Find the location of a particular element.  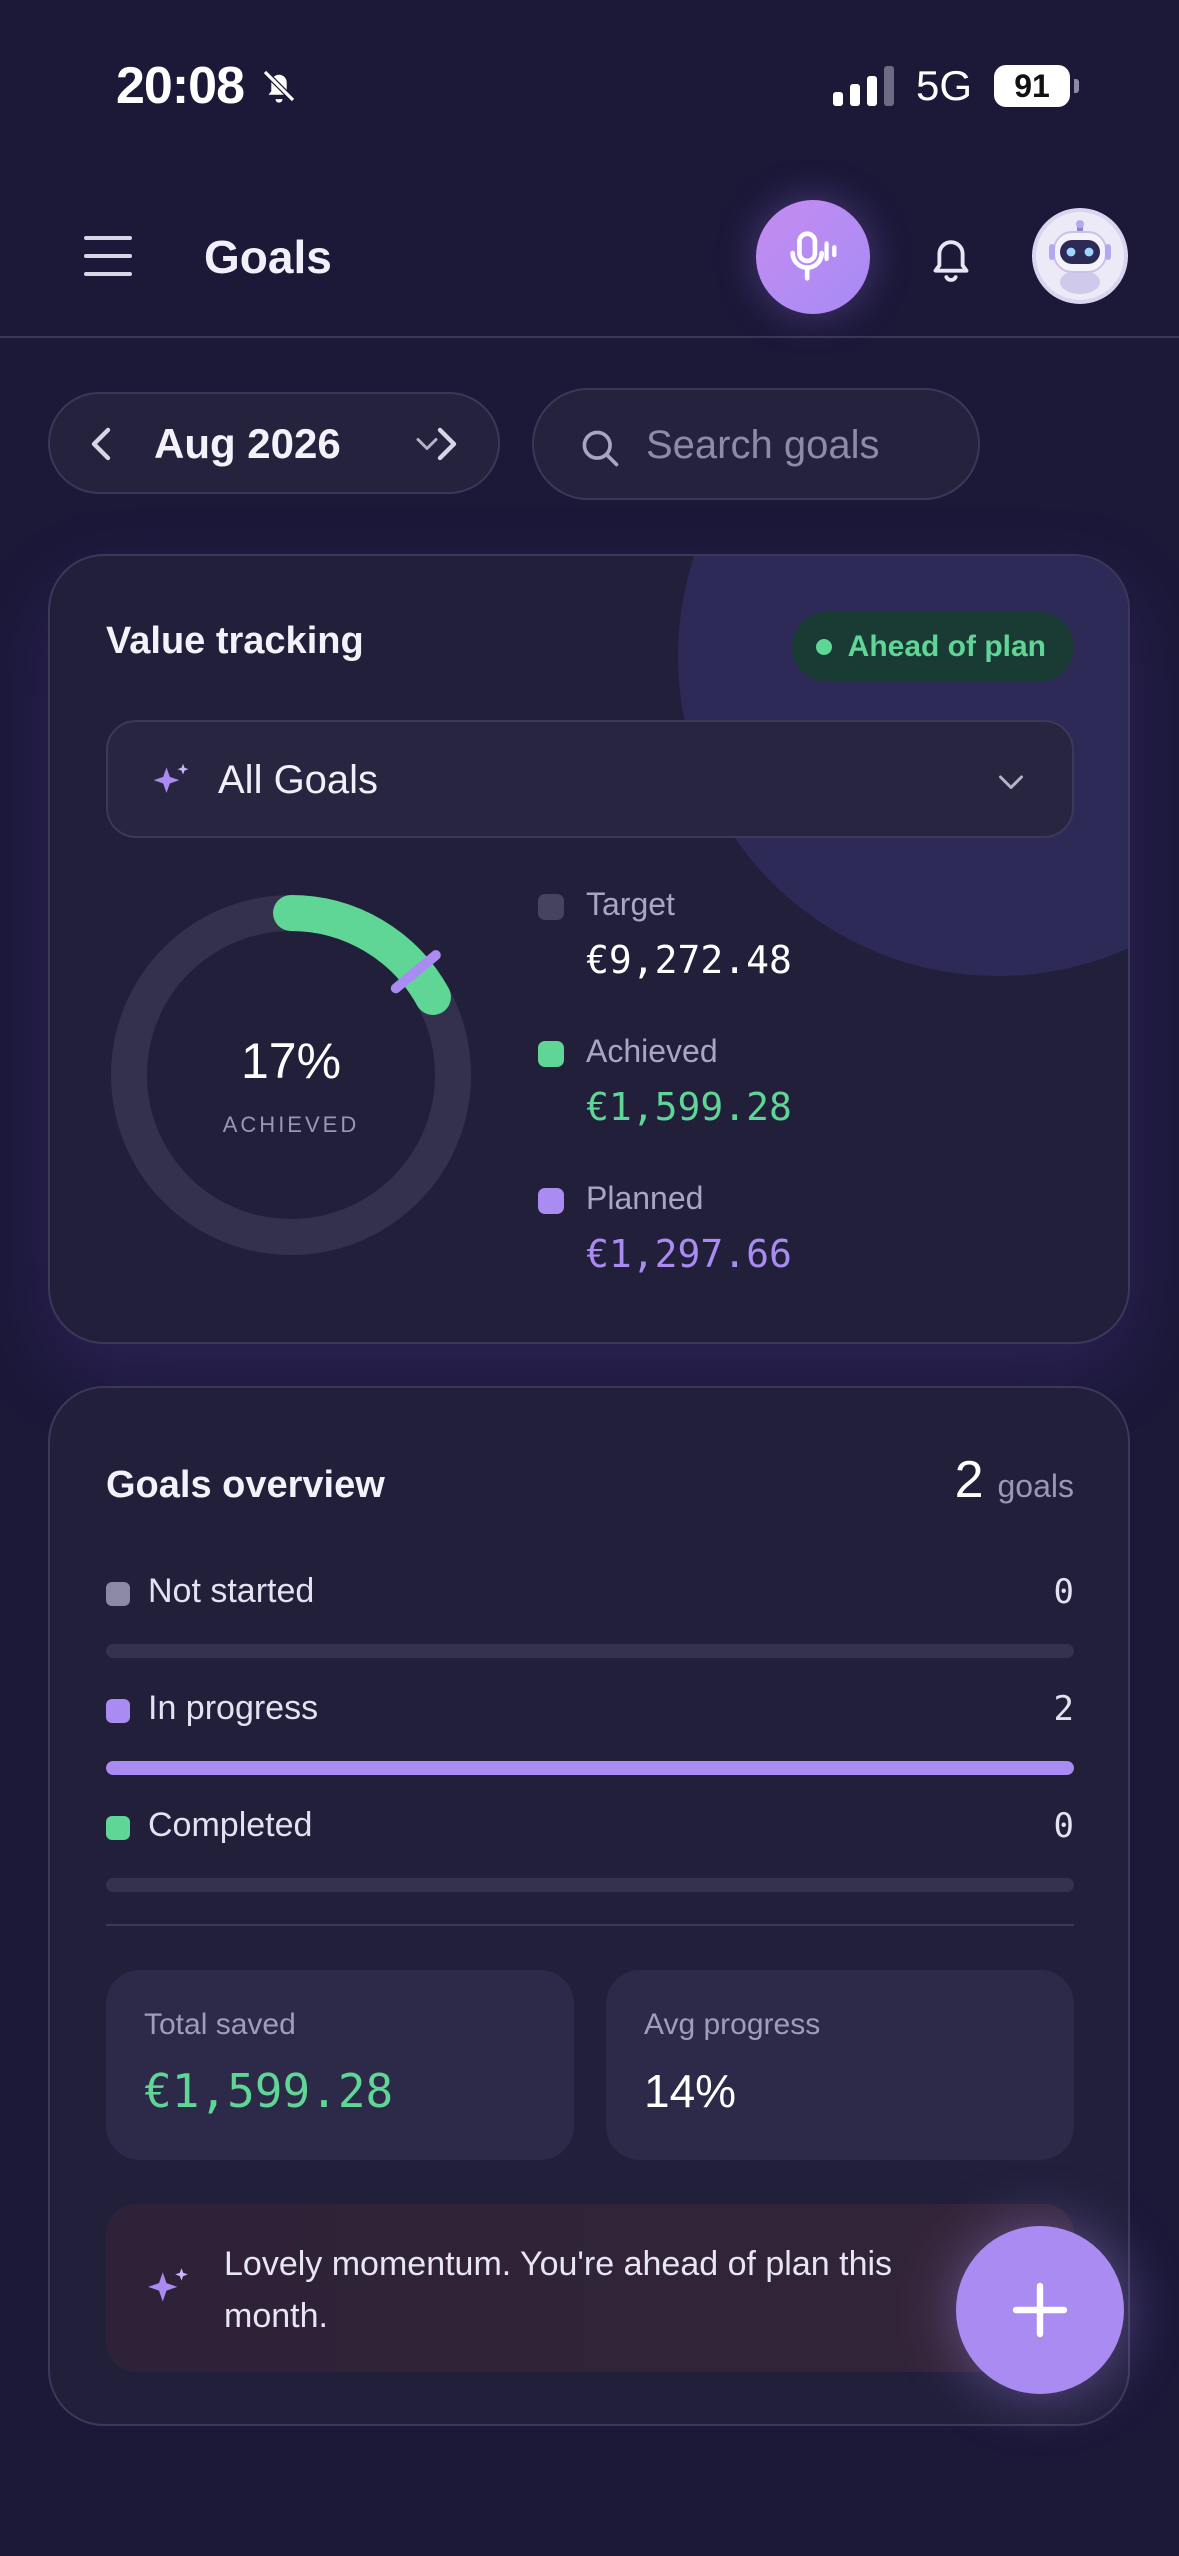

chevron-right-icon is located at coordinates (446, 444).